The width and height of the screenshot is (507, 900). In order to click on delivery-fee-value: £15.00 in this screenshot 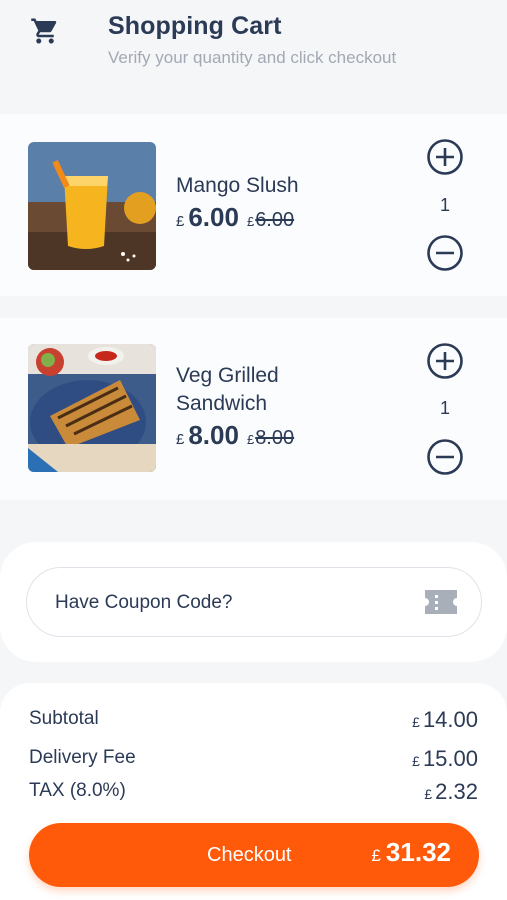, I will do `click(445, 758)`.